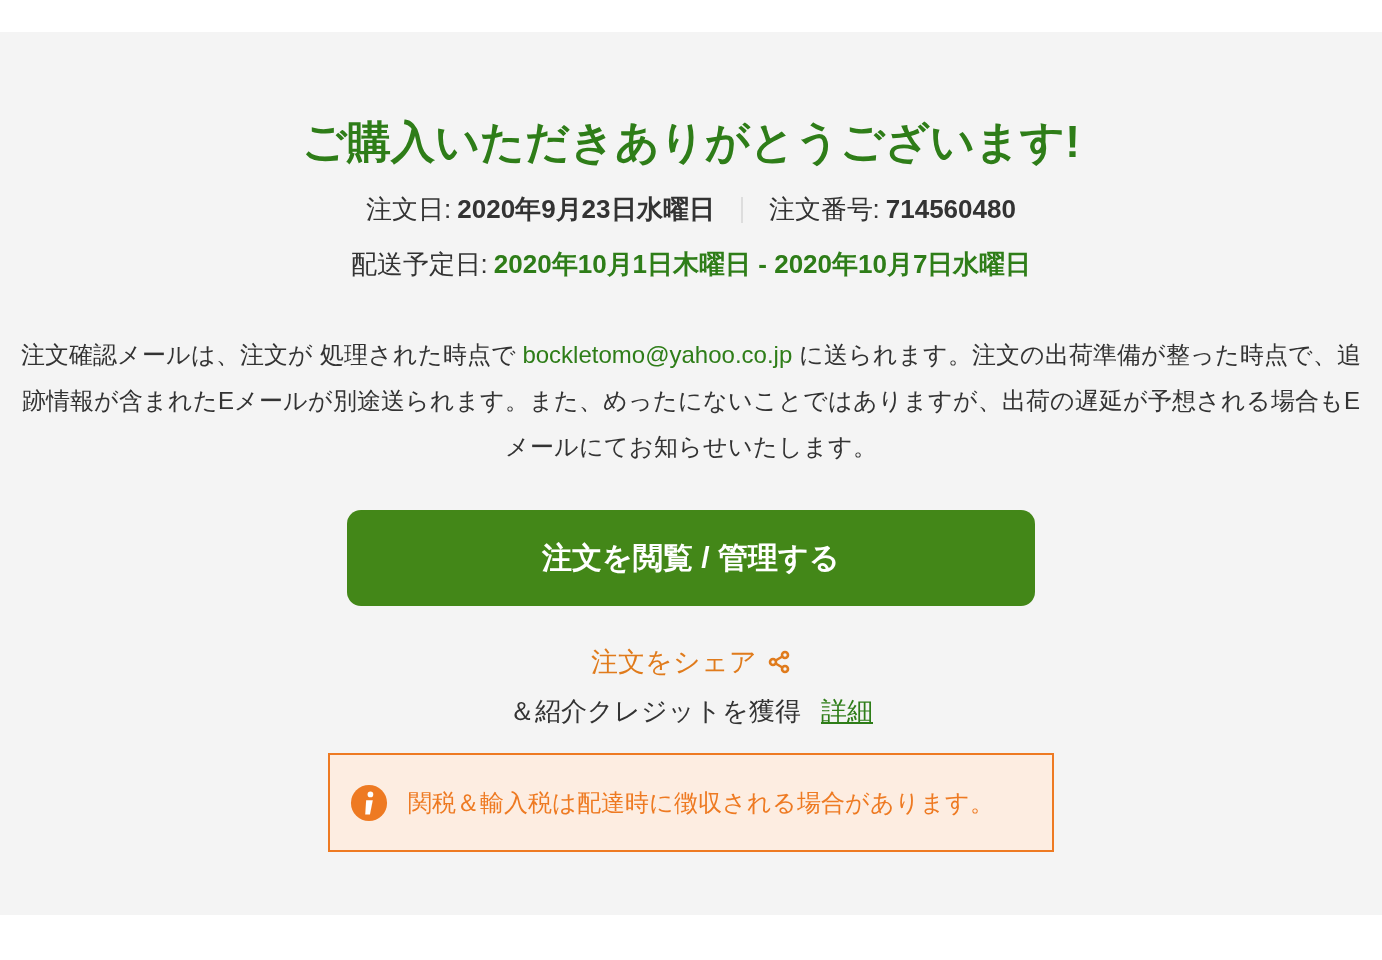  What do you see at coordinates (586, 210) in the screenshot?
I see `order-date-value: 2020年9月23日水曜日` at bounding box center [586, 210].